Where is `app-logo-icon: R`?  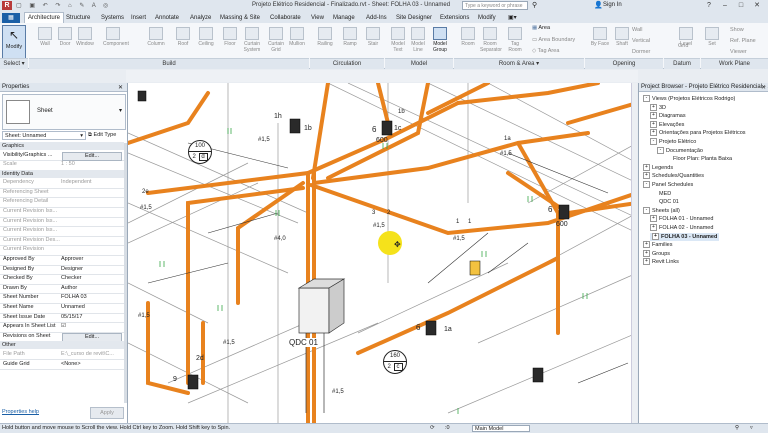
app-logo-icon: R is located at coordinates (7, 5).